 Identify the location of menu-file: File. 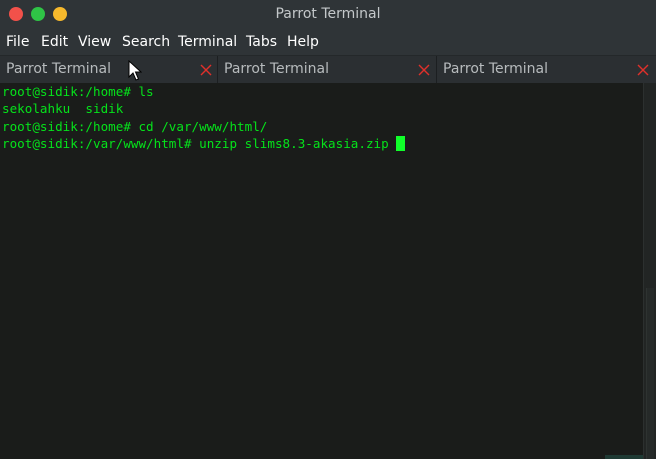
(17, 42).